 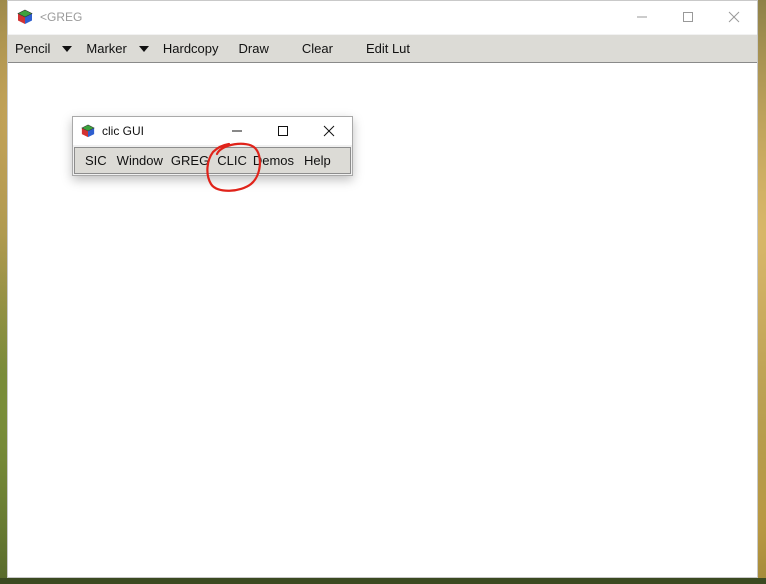 What do you see at coordinates (61, 16) in the screenshot?
I see `window-title: <GREG` at bounding box center [61, 16].